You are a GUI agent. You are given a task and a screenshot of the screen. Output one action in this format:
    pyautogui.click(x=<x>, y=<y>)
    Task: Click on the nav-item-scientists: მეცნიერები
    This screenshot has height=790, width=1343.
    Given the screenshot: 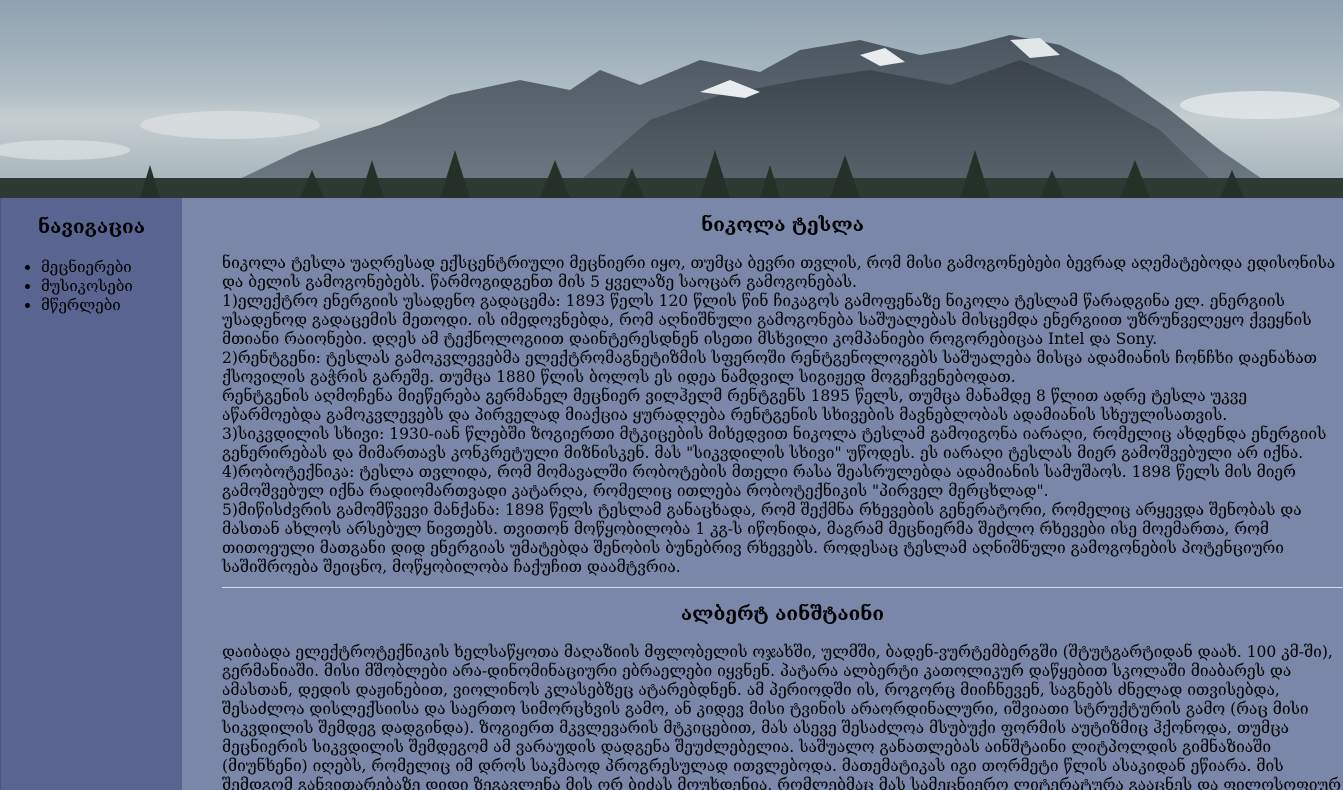 What is the action you would take?
    pyautogui.click(x=111, y=267)
    